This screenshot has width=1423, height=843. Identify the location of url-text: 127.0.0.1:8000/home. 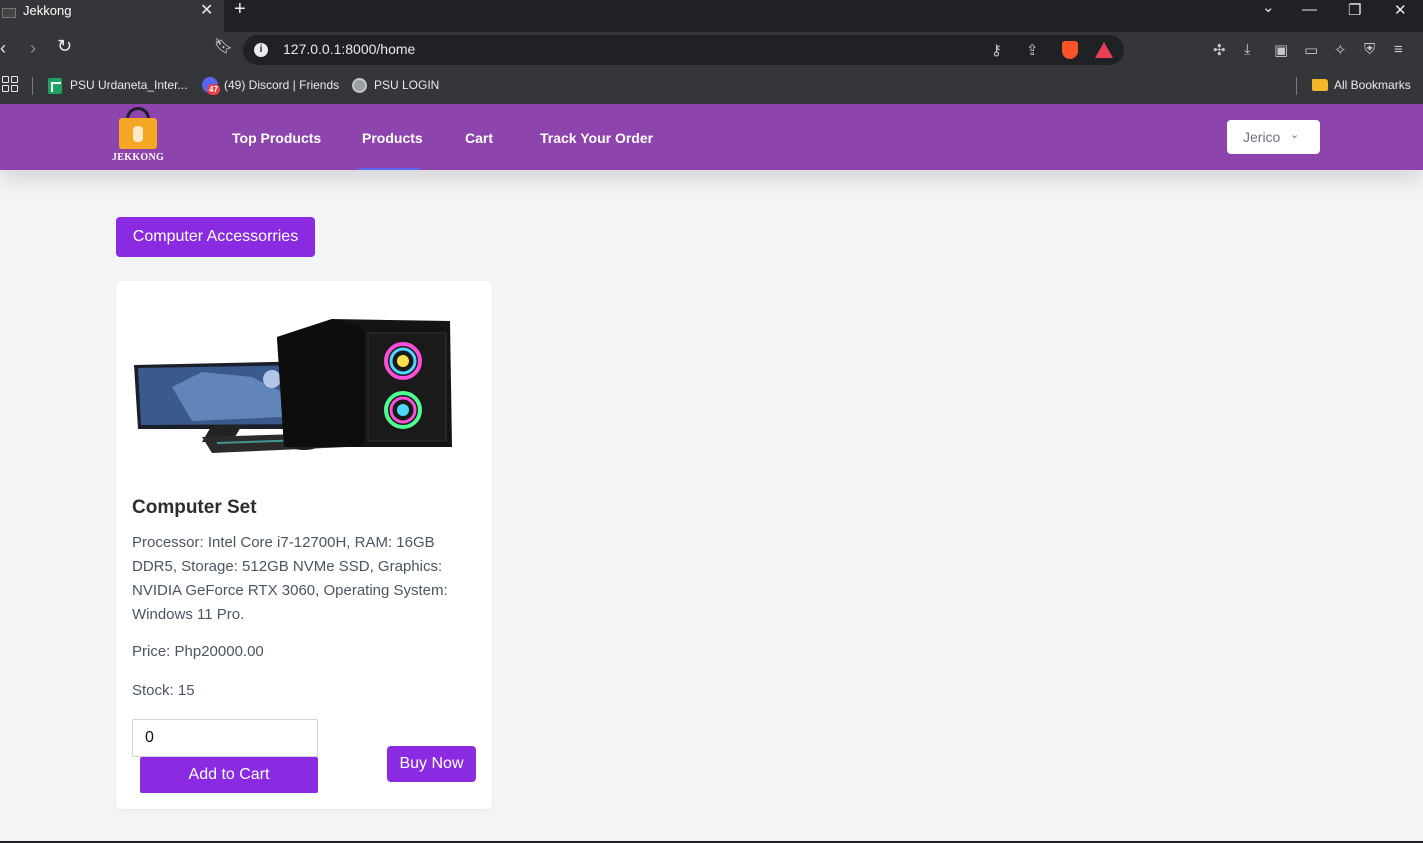
(349, 49).